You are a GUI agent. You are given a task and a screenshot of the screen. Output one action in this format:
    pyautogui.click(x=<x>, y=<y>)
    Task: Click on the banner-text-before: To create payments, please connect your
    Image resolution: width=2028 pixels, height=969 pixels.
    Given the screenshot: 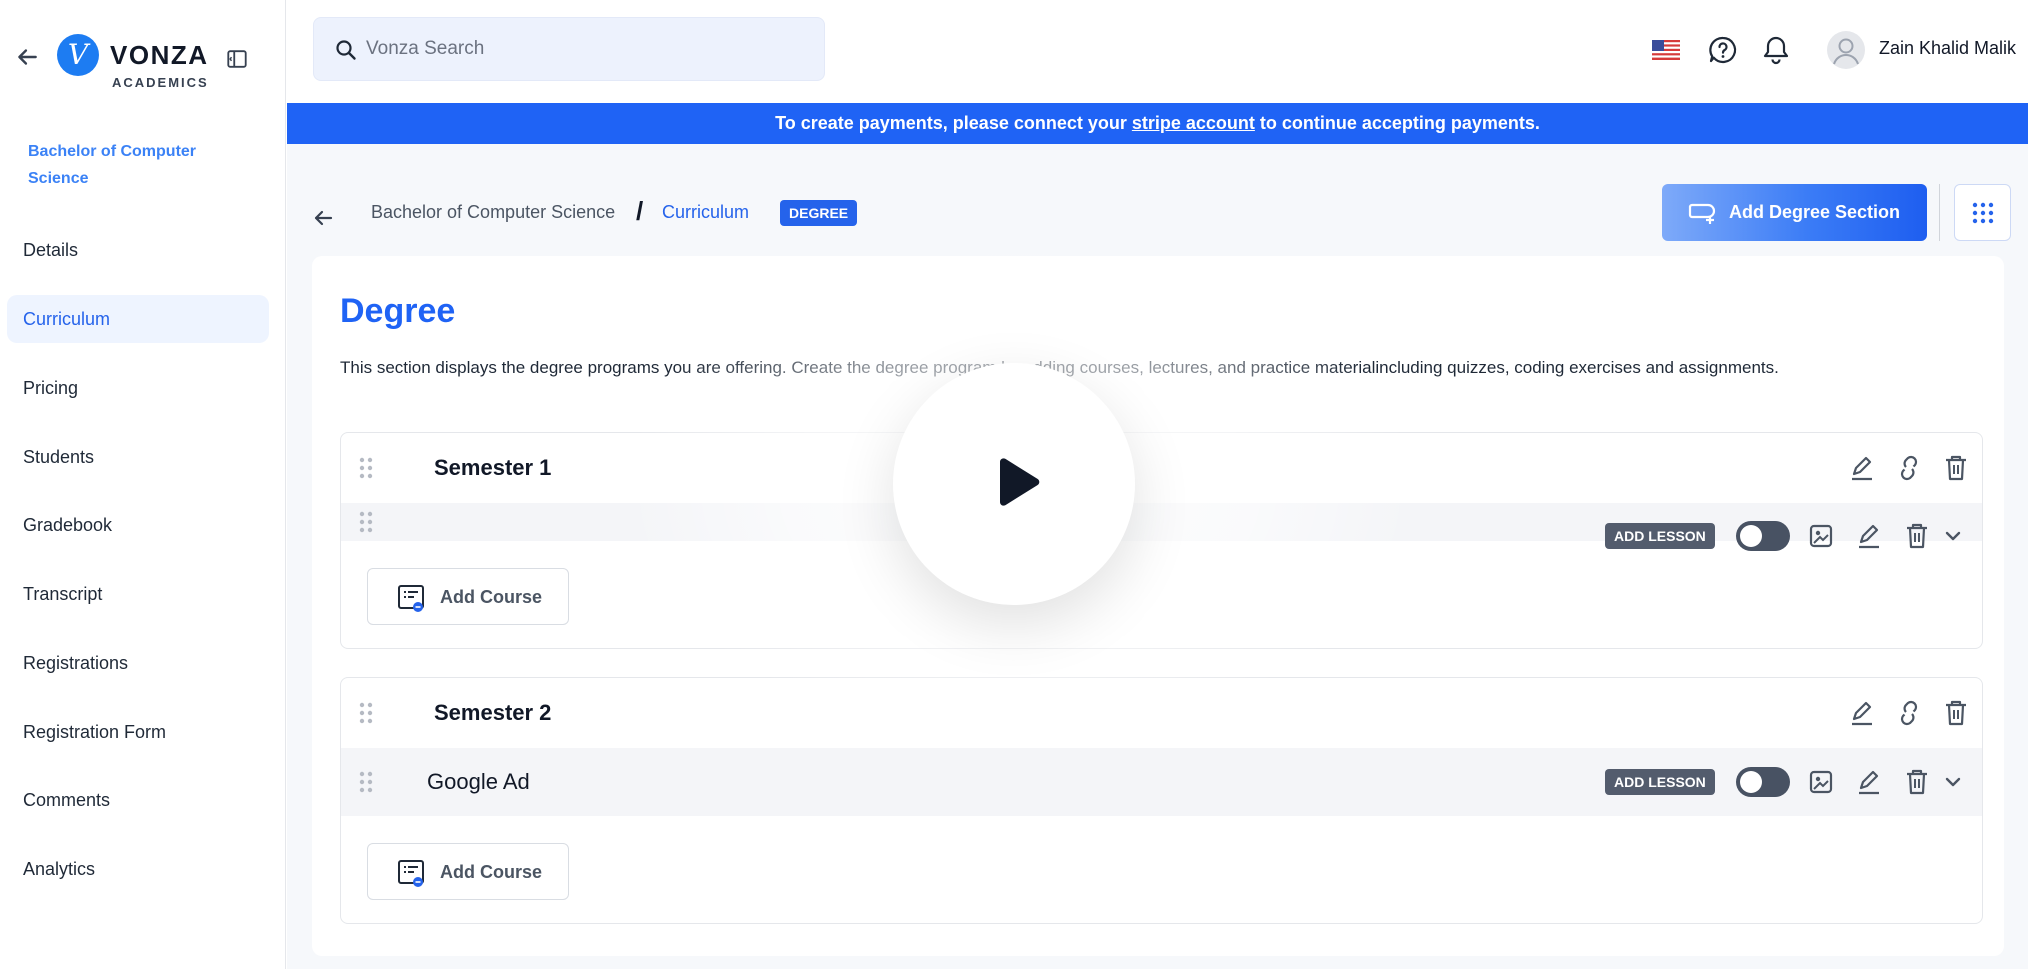 What is the action you would take?
    pyautogui.click(x=953, y=123)
    